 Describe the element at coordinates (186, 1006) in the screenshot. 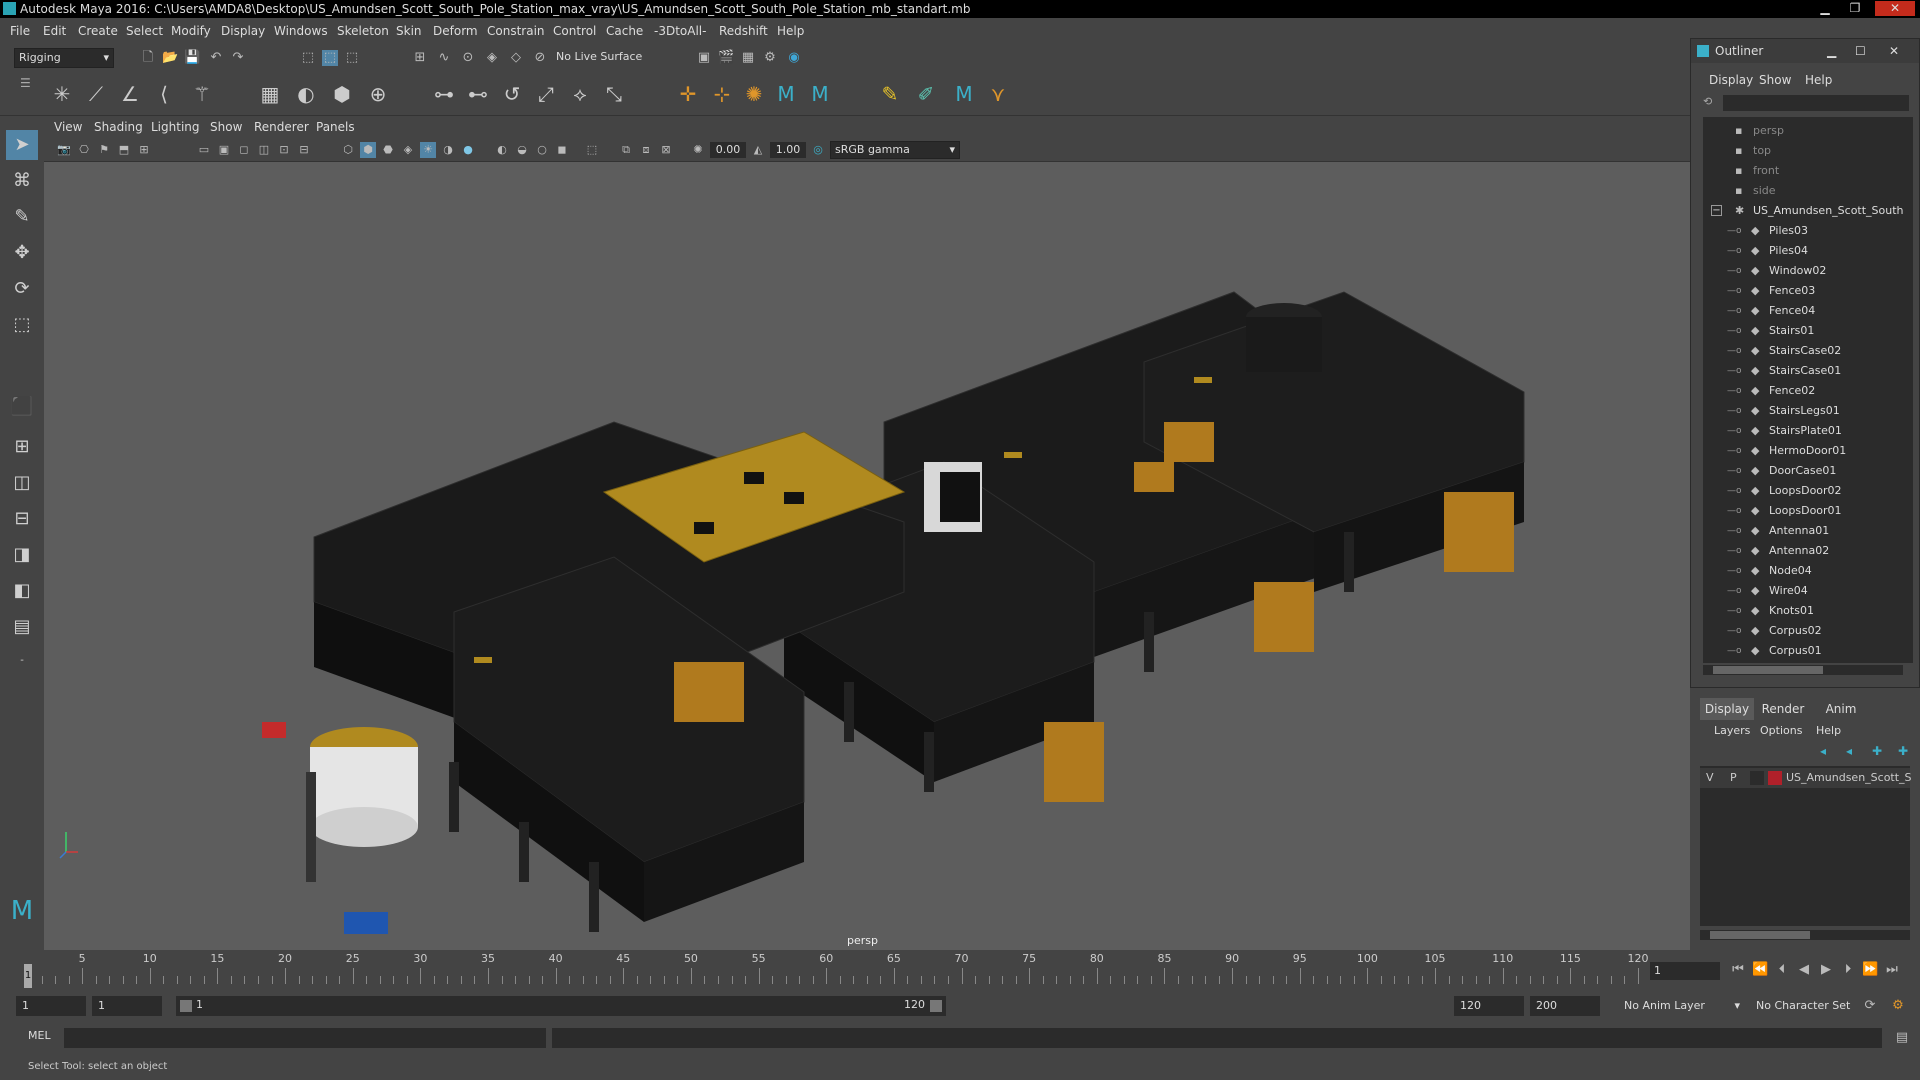

I see `range-start-handle` at that location.